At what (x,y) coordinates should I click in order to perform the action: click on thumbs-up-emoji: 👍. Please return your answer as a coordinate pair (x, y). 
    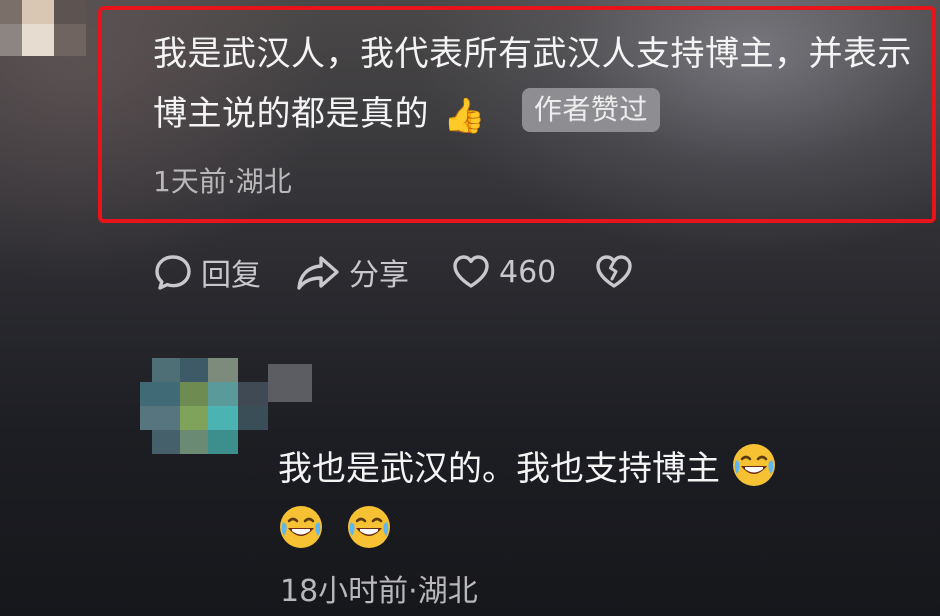
    Looking at the image, I should click on (464, 116).